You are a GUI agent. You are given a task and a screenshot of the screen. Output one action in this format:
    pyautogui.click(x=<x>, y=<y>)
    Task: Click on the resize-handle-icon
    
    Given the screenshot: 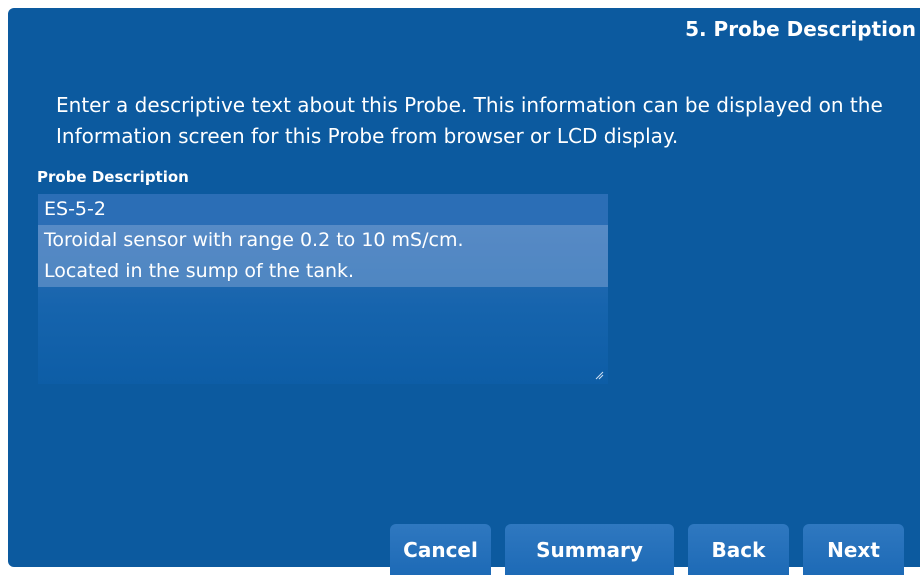 What is the action you would take?
    pyautogui.click(x=599, y=375)
    